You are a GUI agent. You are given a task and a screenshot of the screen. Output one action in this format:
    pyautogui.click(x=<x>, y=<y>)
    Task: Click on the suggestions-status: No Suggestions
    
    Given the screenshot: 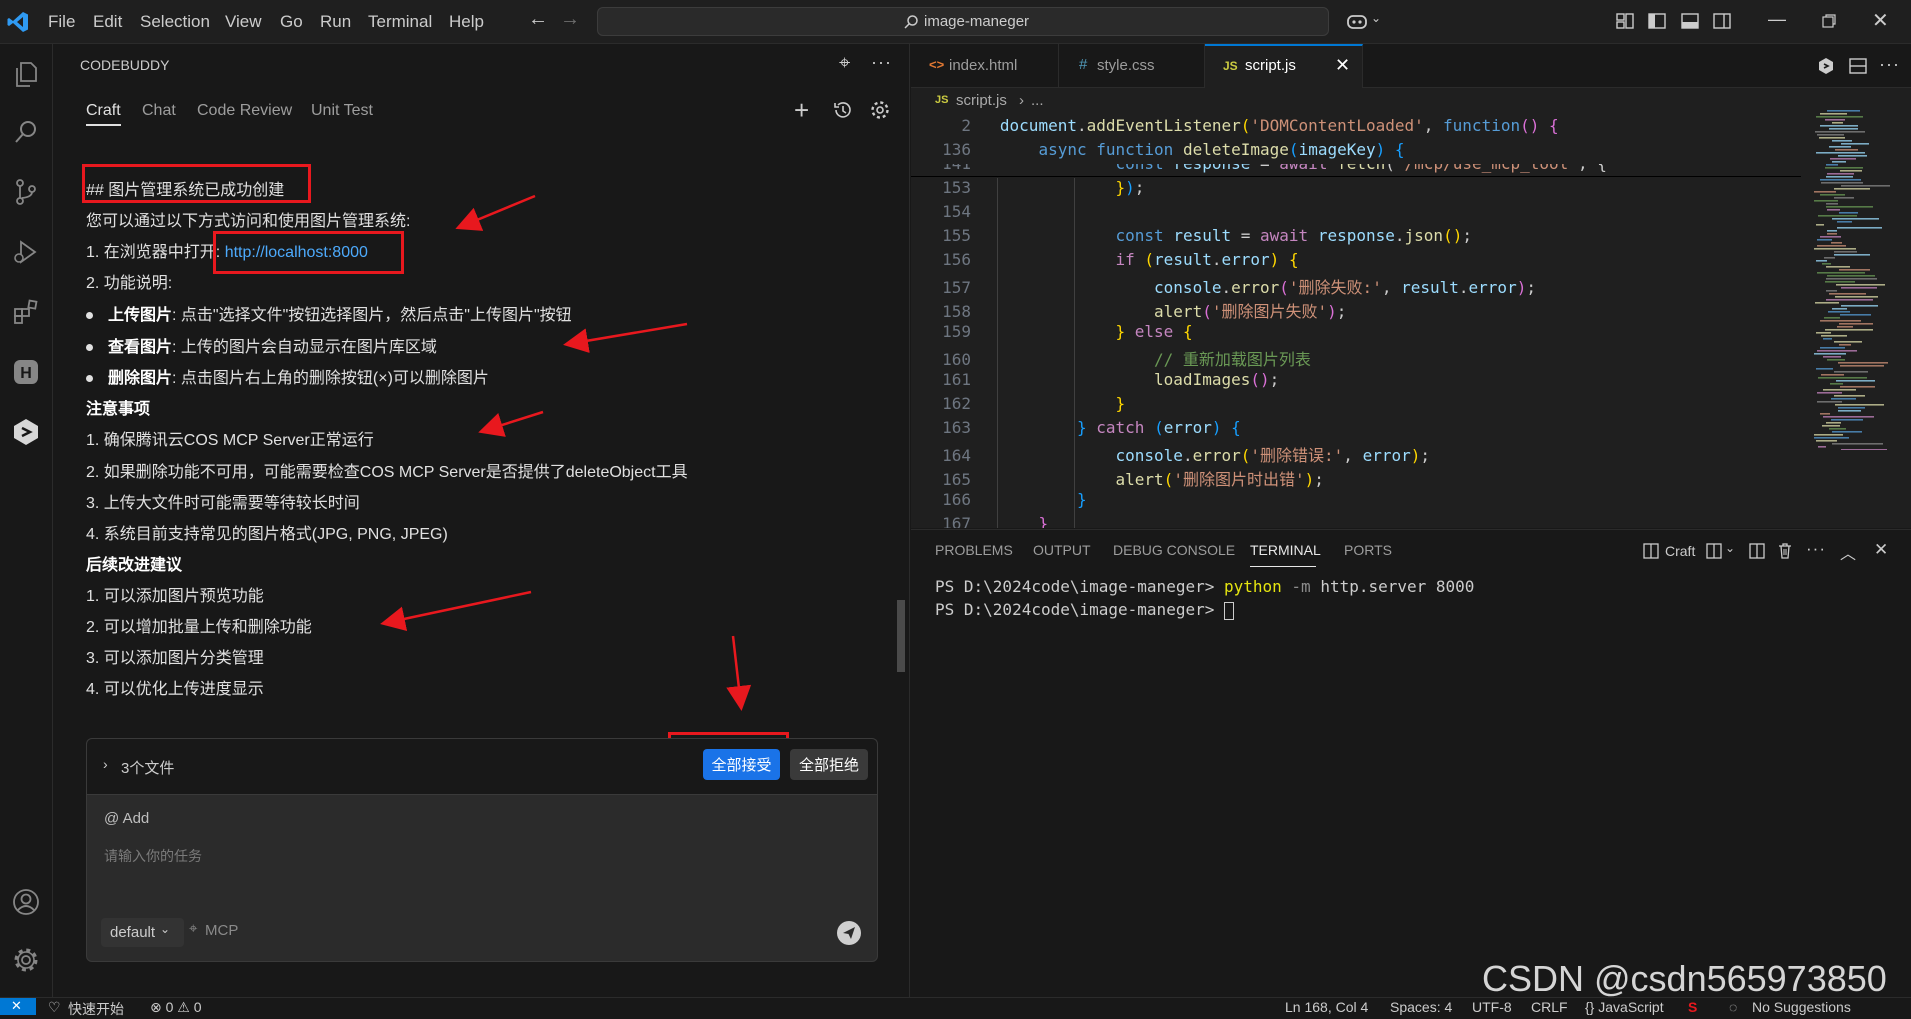 What is the action you would take?
    pyautogui.click(x=1801, y=1007)
    